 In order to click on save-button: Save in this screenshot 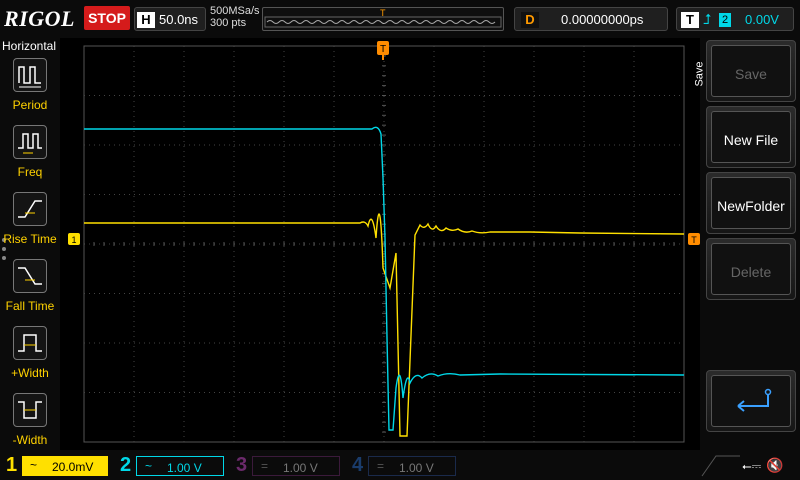, I will do `click(751, 71)`.